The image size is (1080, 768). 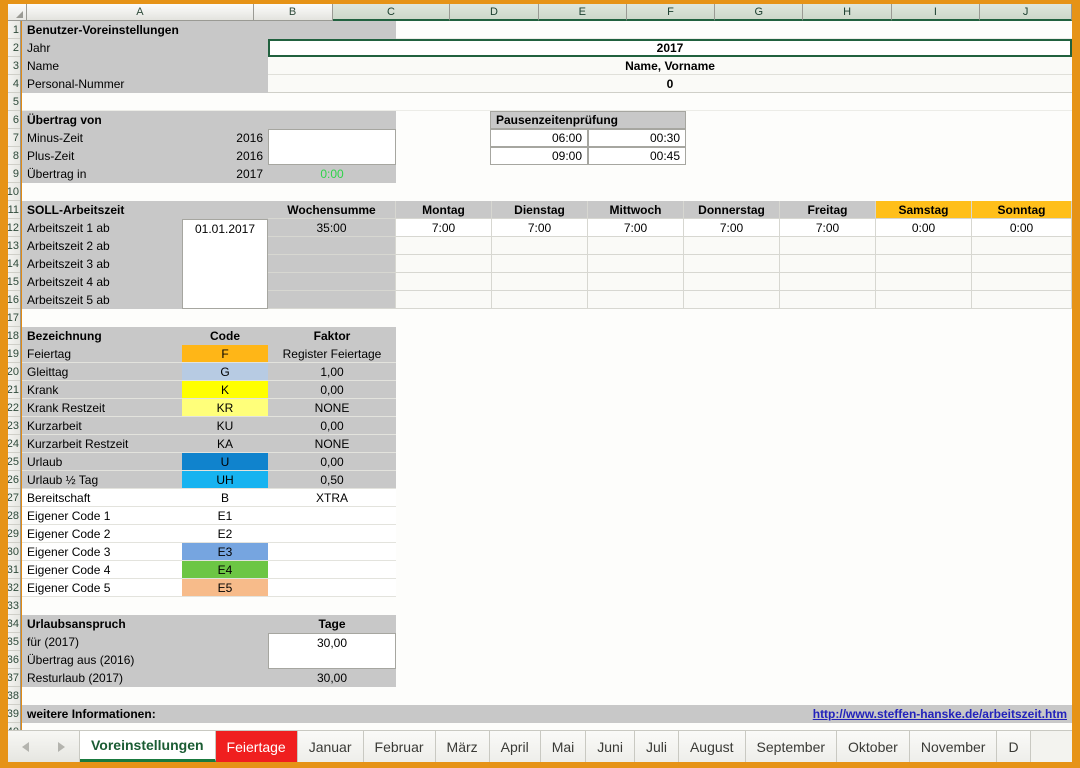 What do you see at coordinates (14, 66) in the screenshot?
I see `row-header-3: 3` at bounding box center [14, 66].